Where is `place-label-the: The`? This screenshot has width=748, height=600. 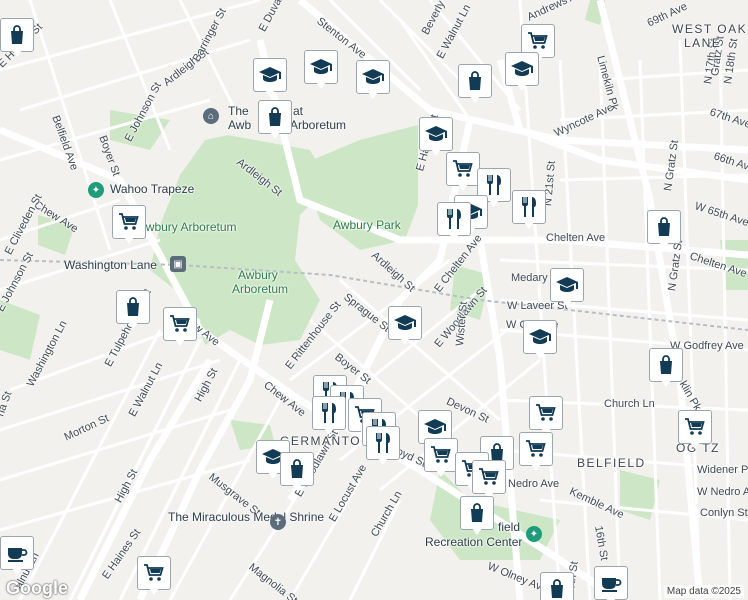
place-label-the: The is located at coordinates (238, 111).